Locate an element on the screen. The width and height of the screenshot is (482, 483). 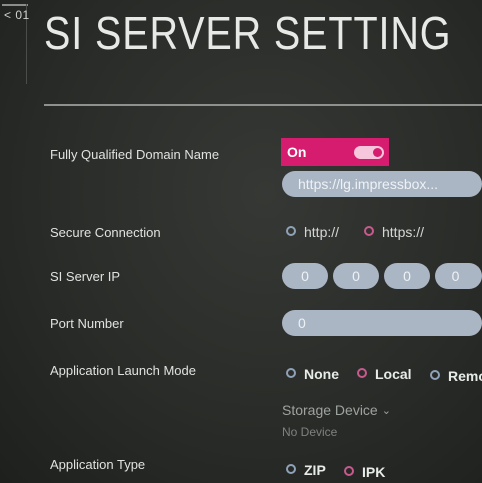
fqdn-toggle-label: On is located at coordinates (297, 152).